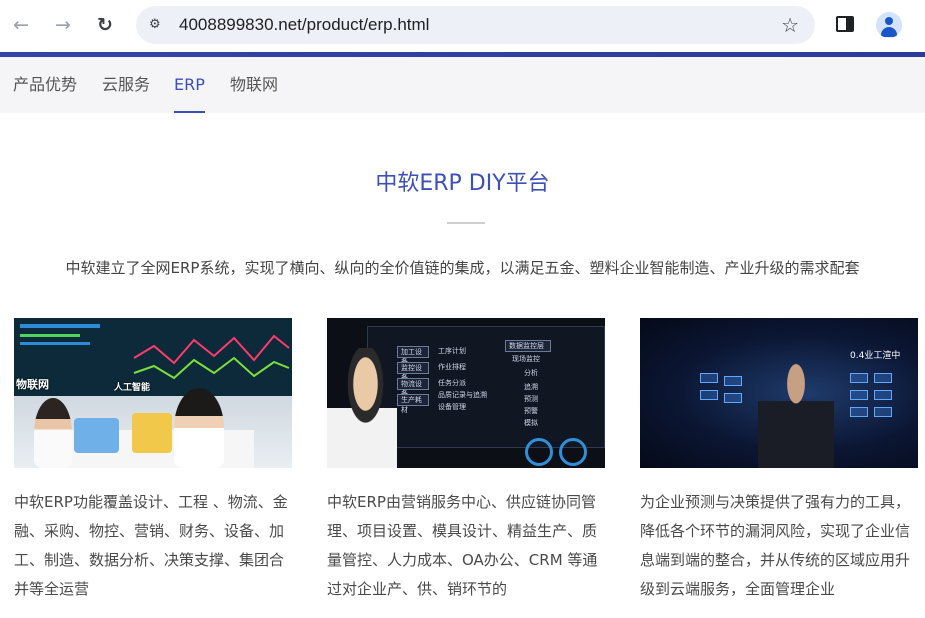  Describe the element at coordinates (32, 384) in the screenshot. I see `image-label-iot: 物联网` at that location.